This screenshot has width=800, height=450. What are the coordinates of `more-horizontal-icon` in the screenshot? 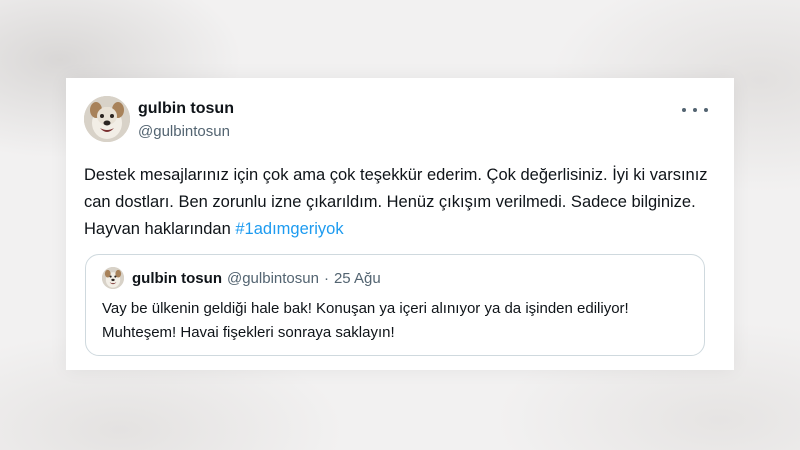 It's located at (695, 110).